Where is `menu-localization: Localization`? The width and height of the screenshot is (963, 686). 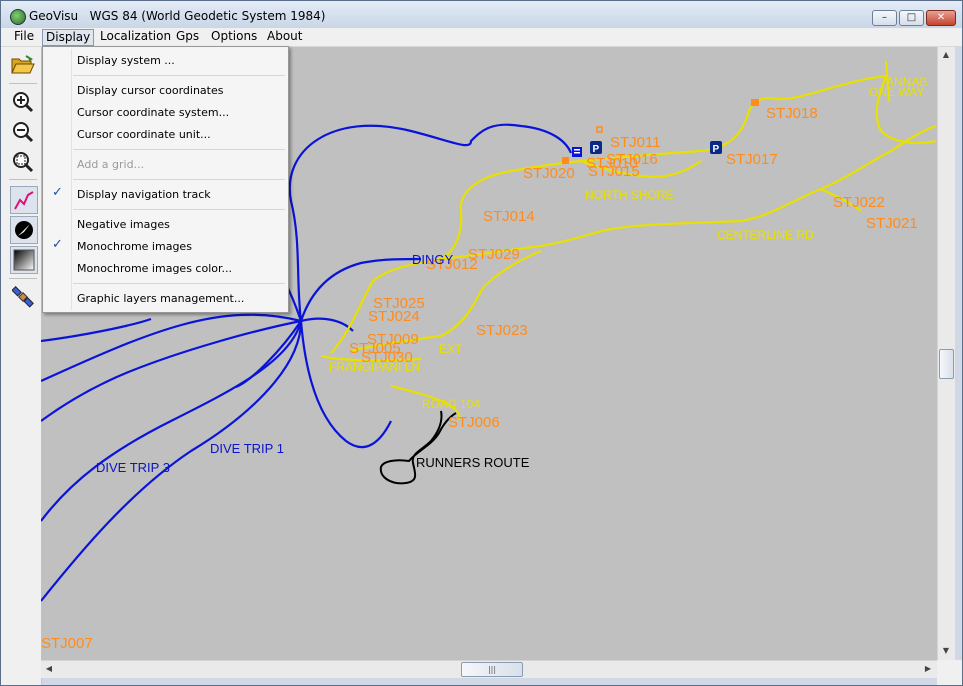 menu-localization: Localization is located at coordinates (135, 36).